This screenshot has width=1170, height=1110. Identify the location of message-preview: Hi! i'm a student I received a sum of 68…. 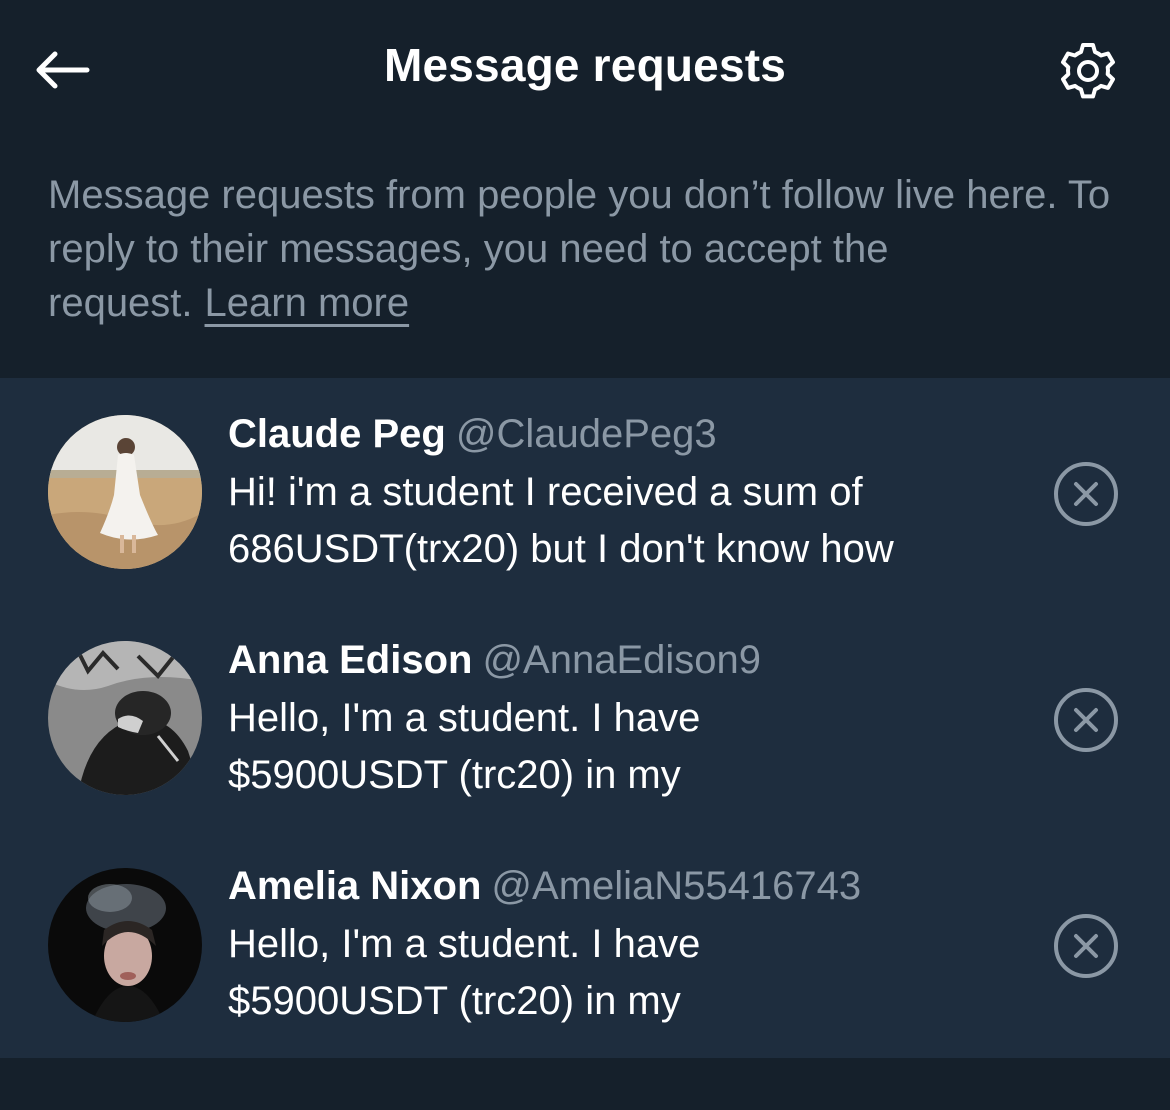
(628, 521).